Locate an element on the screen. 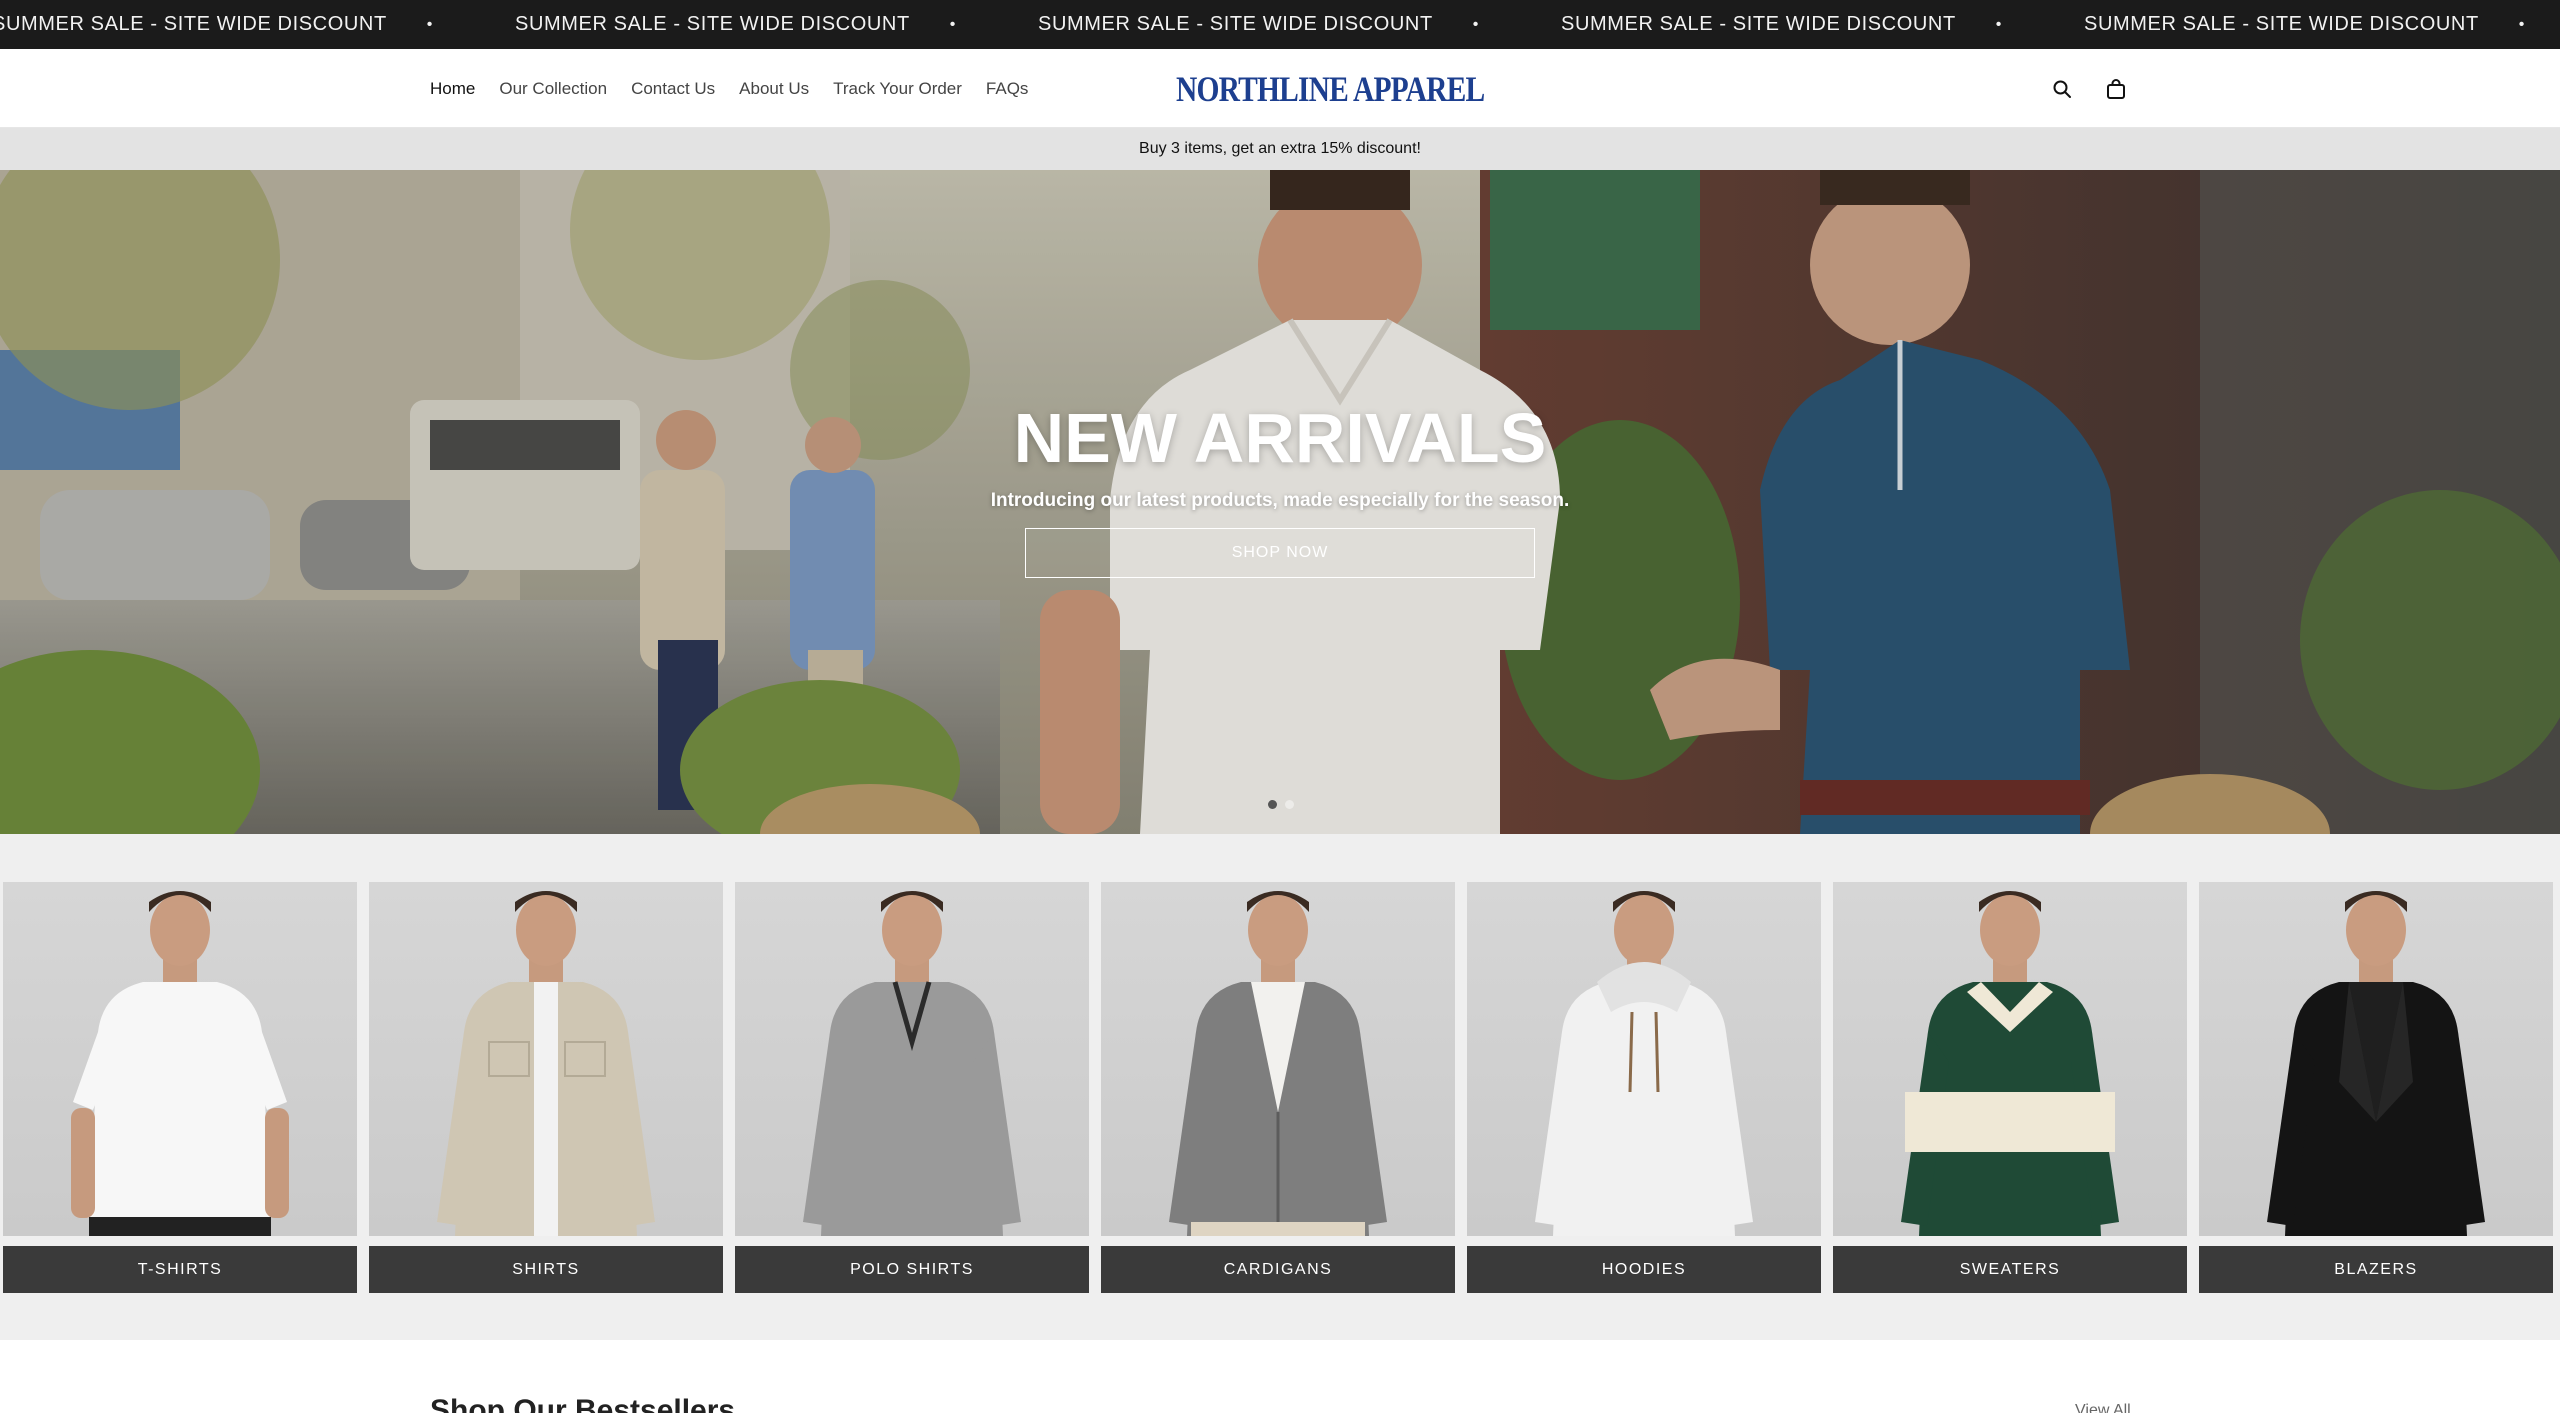 The width and height of the screenshot is (2560, 1413). shopping-bag-icon is located at coordinates (2116, 89).